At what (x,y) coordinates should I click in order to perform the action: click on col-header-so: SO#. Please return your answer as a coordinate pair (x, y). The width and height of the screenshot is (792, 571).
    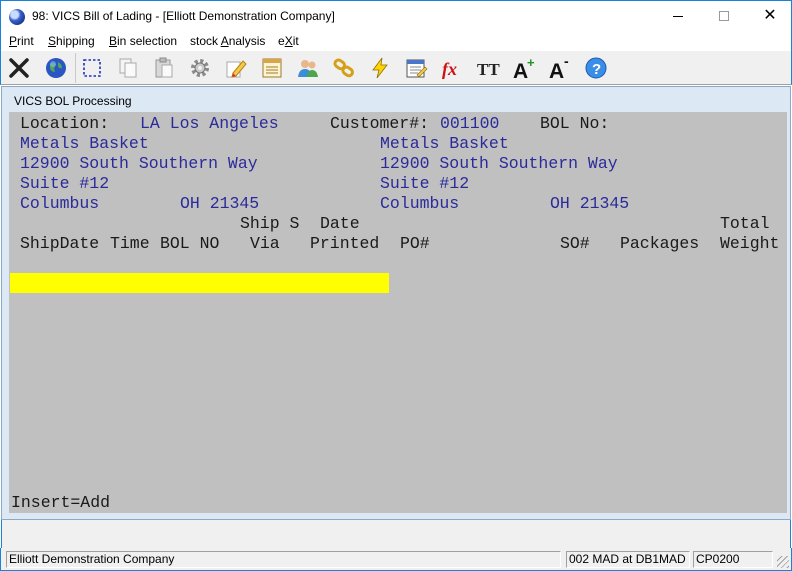
    Looking at the image, I should click on (575, 243).